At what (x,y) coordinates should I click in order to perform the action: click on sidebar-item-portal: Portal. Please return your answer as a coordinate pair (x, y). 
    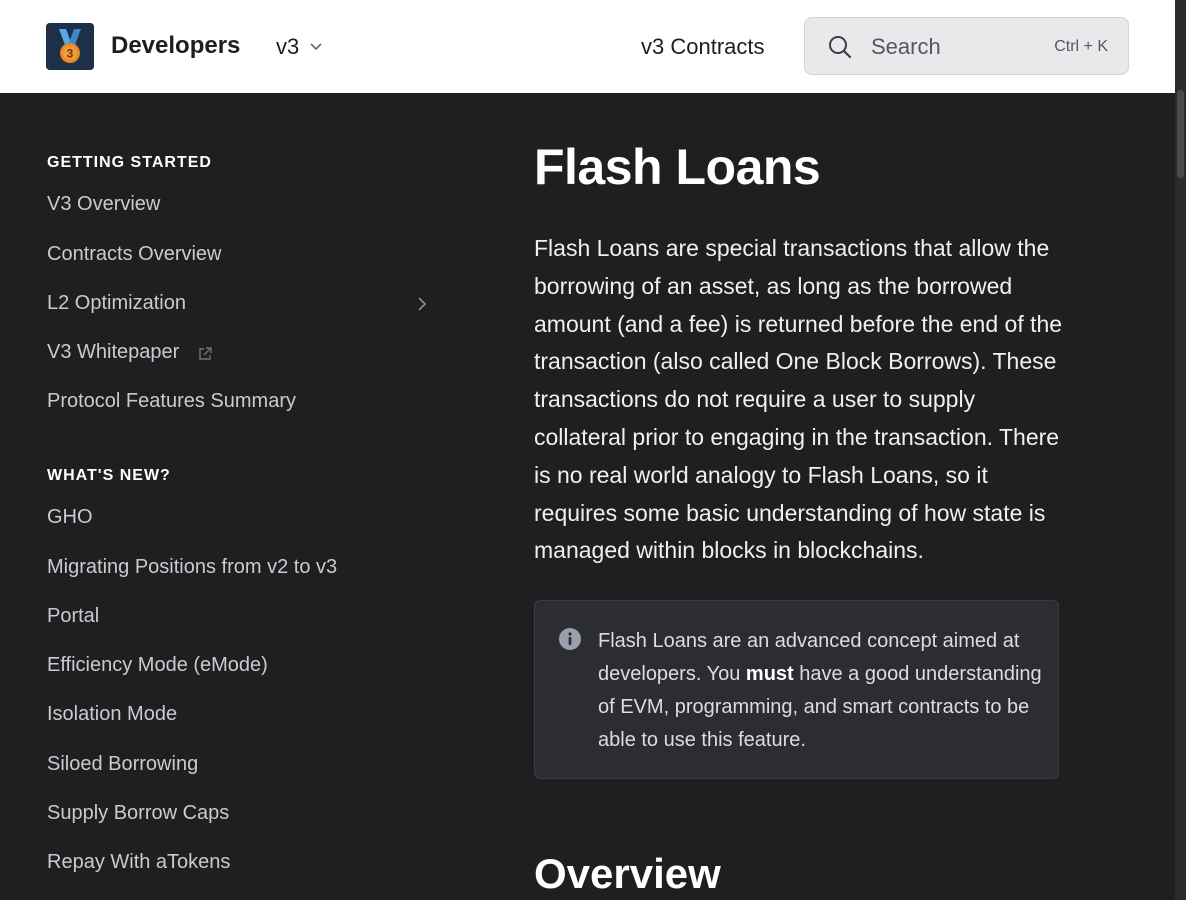
    Looking at the image, I should click on (237, 616).